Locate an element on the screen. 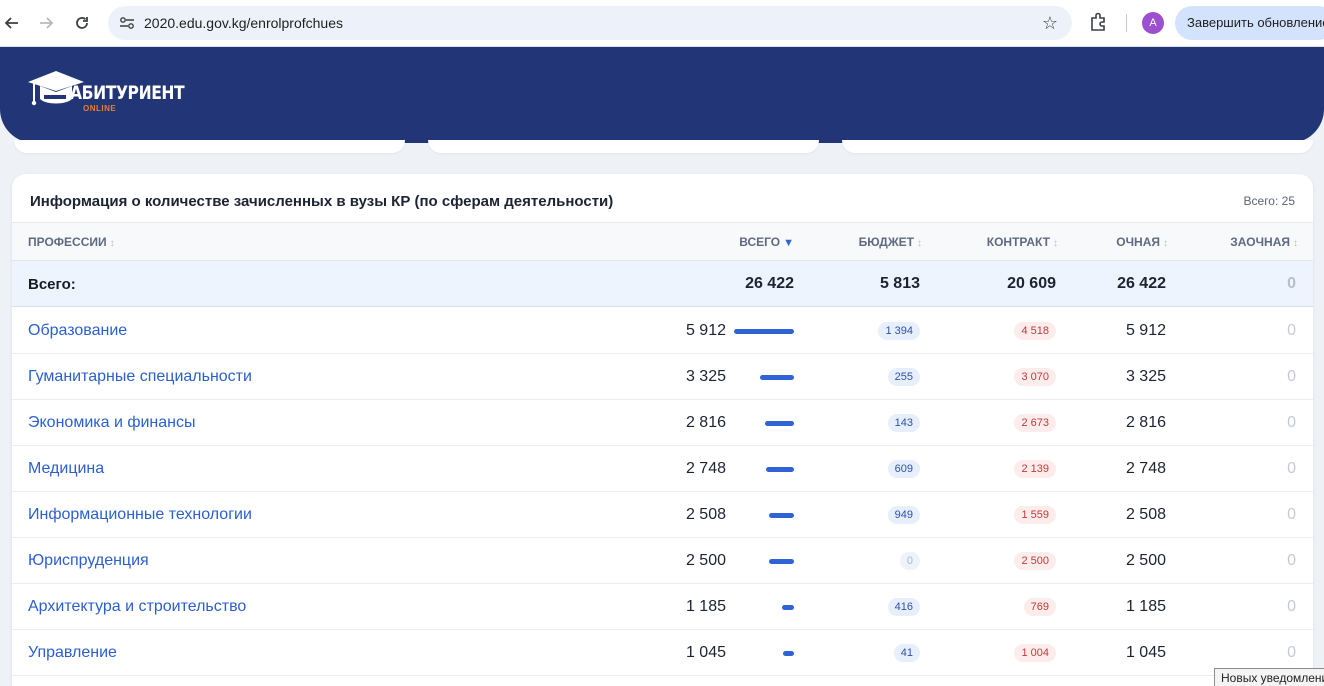 Image resolution: width=1324 pixels, height=686 pixels. extensions-icon is located at coordinates (1099, 22).